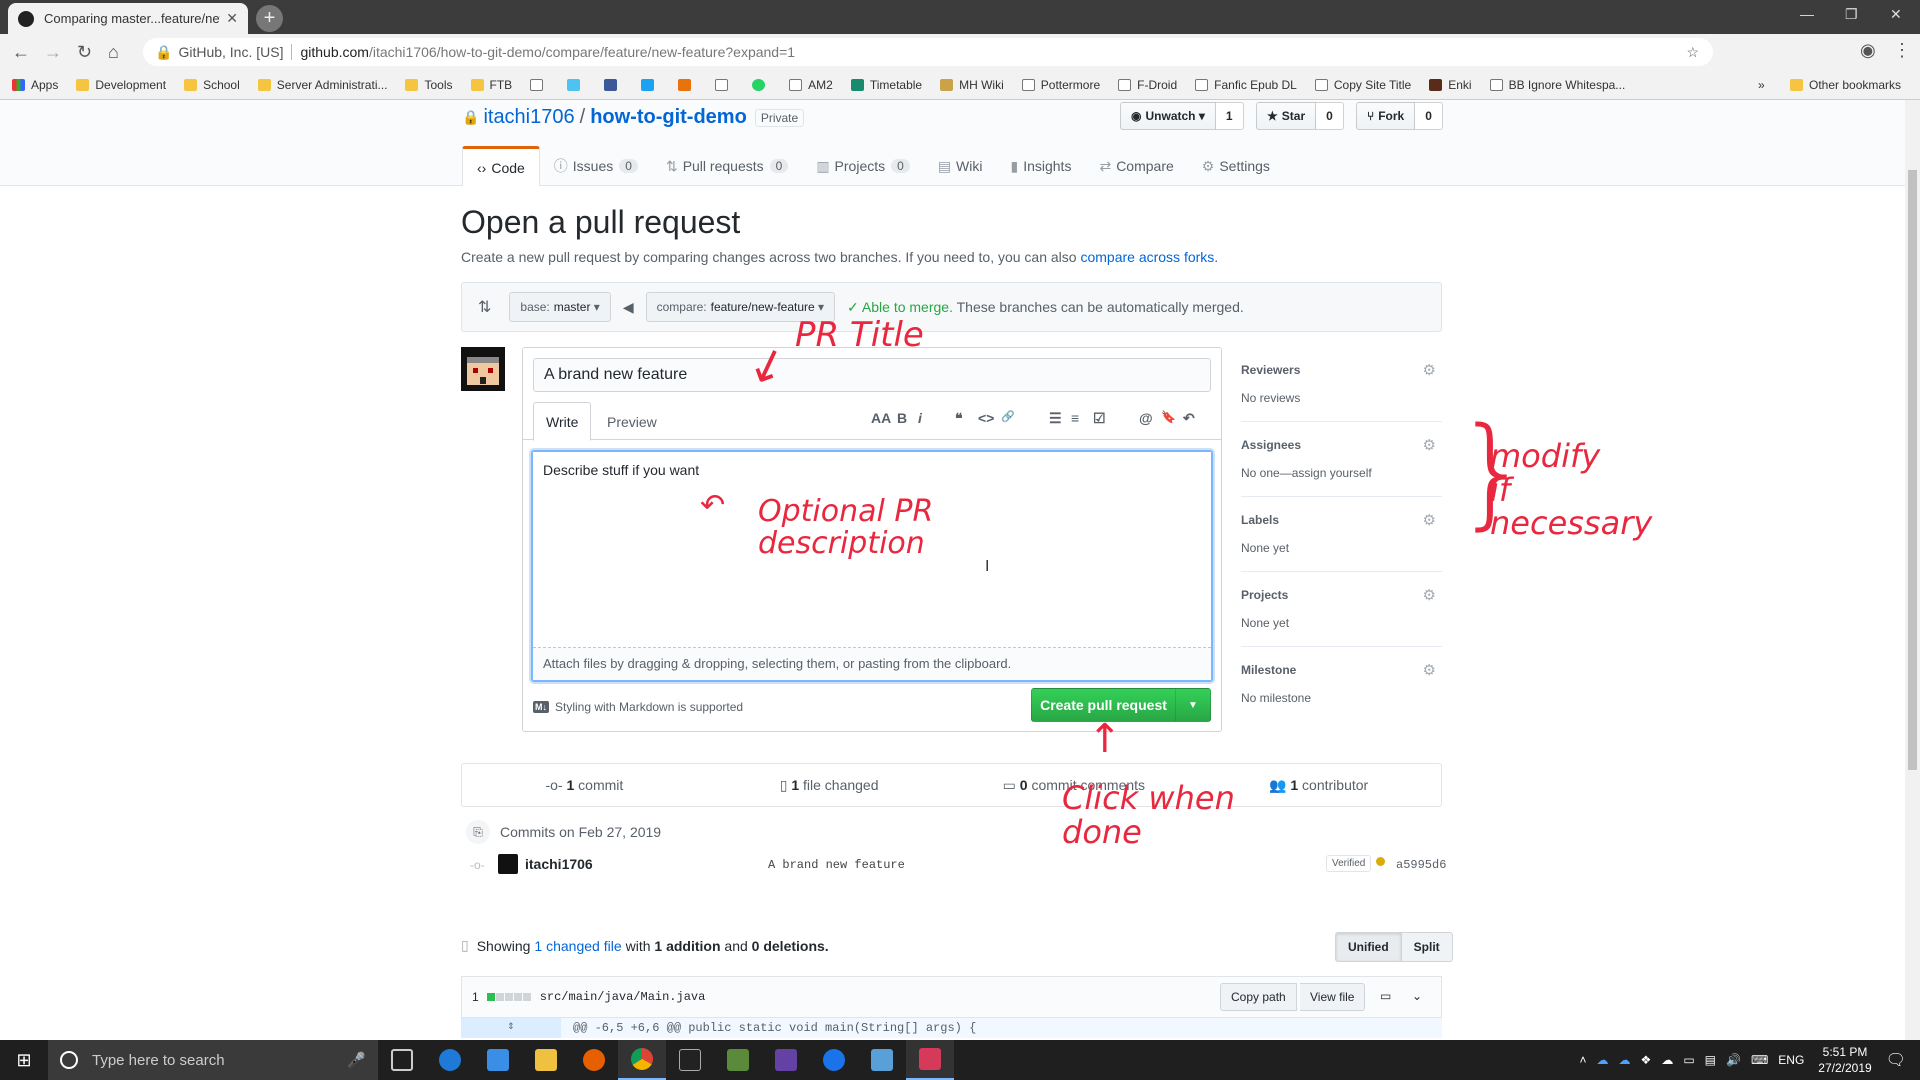 The image size is (1920, 1080). I want to click on header-text-icon: AA, so click(881, 418).